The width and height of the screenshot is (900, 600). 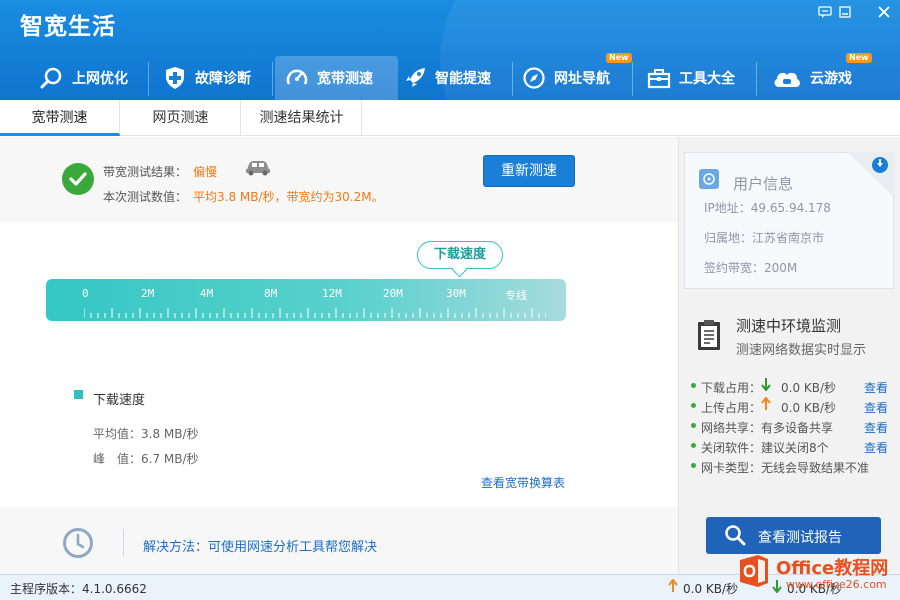 I want to click on gauge-tick-label: 8M, so click(x=271, y=293).